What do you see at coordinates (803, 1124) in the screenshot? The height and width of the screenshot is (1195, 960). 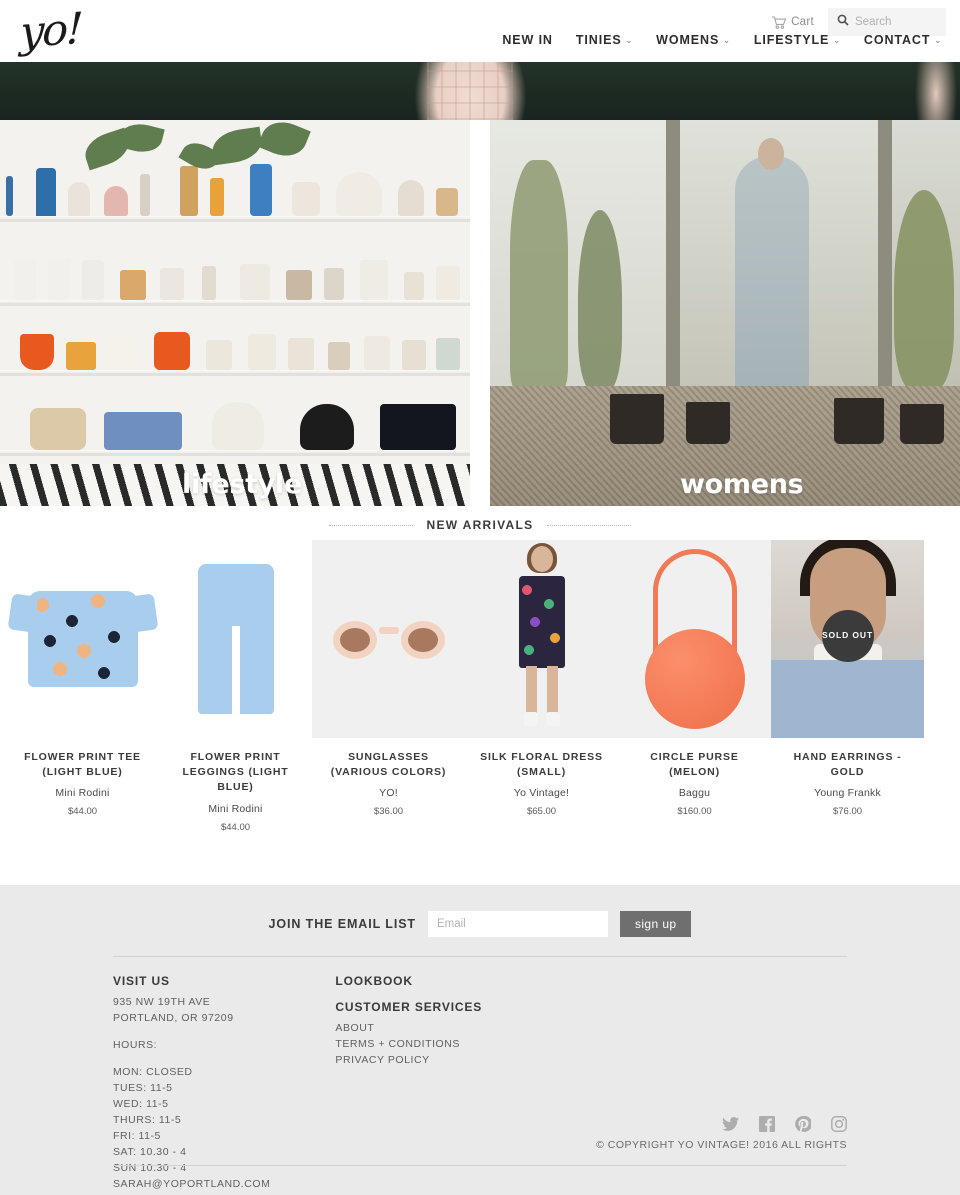 I see `pinterest-icon` at bounding box center [803, 1124].